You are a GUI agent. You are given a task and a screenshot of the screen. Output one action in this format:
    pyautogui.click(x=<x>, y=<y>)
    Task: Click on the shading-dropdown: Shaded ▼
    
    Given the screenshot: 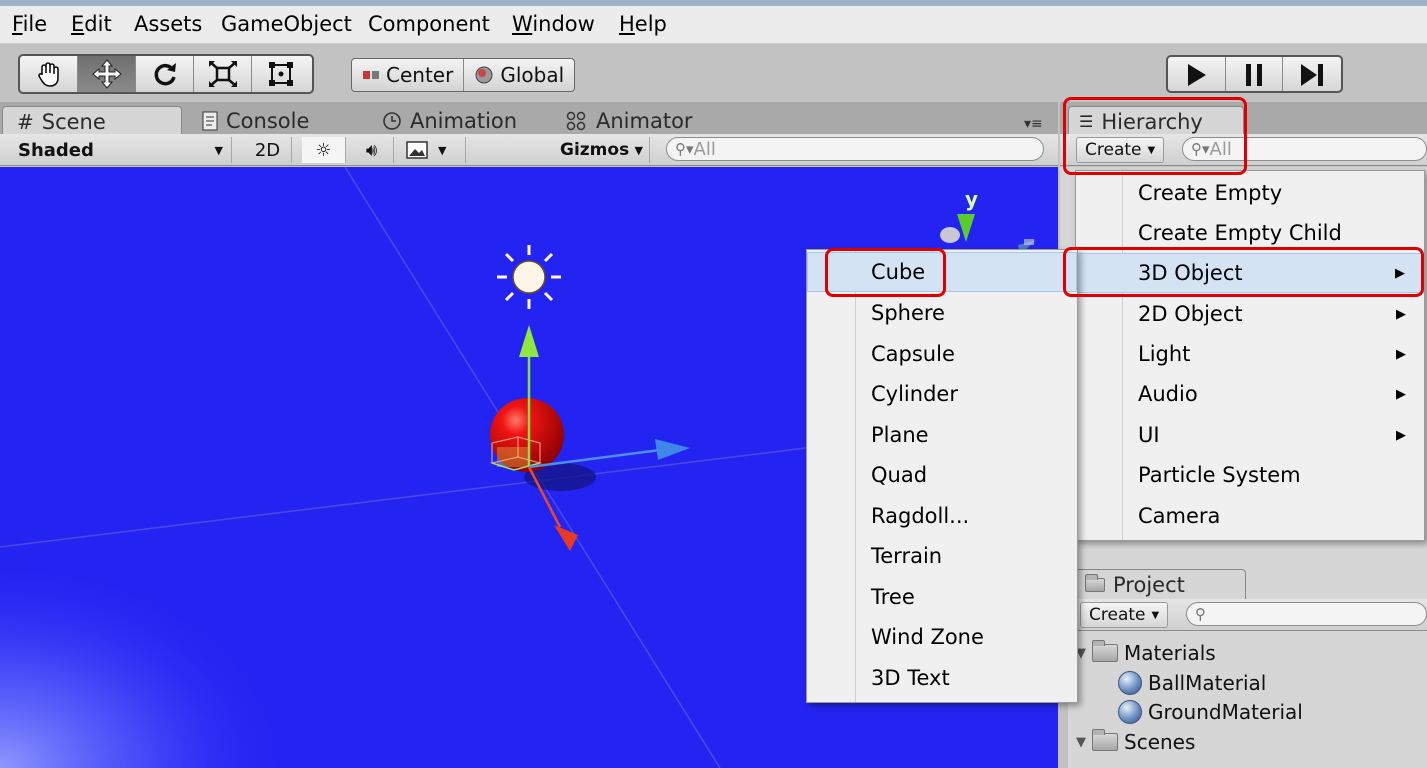 What is the action you would take?
    pyautogui.click(x=122, y=150)
    